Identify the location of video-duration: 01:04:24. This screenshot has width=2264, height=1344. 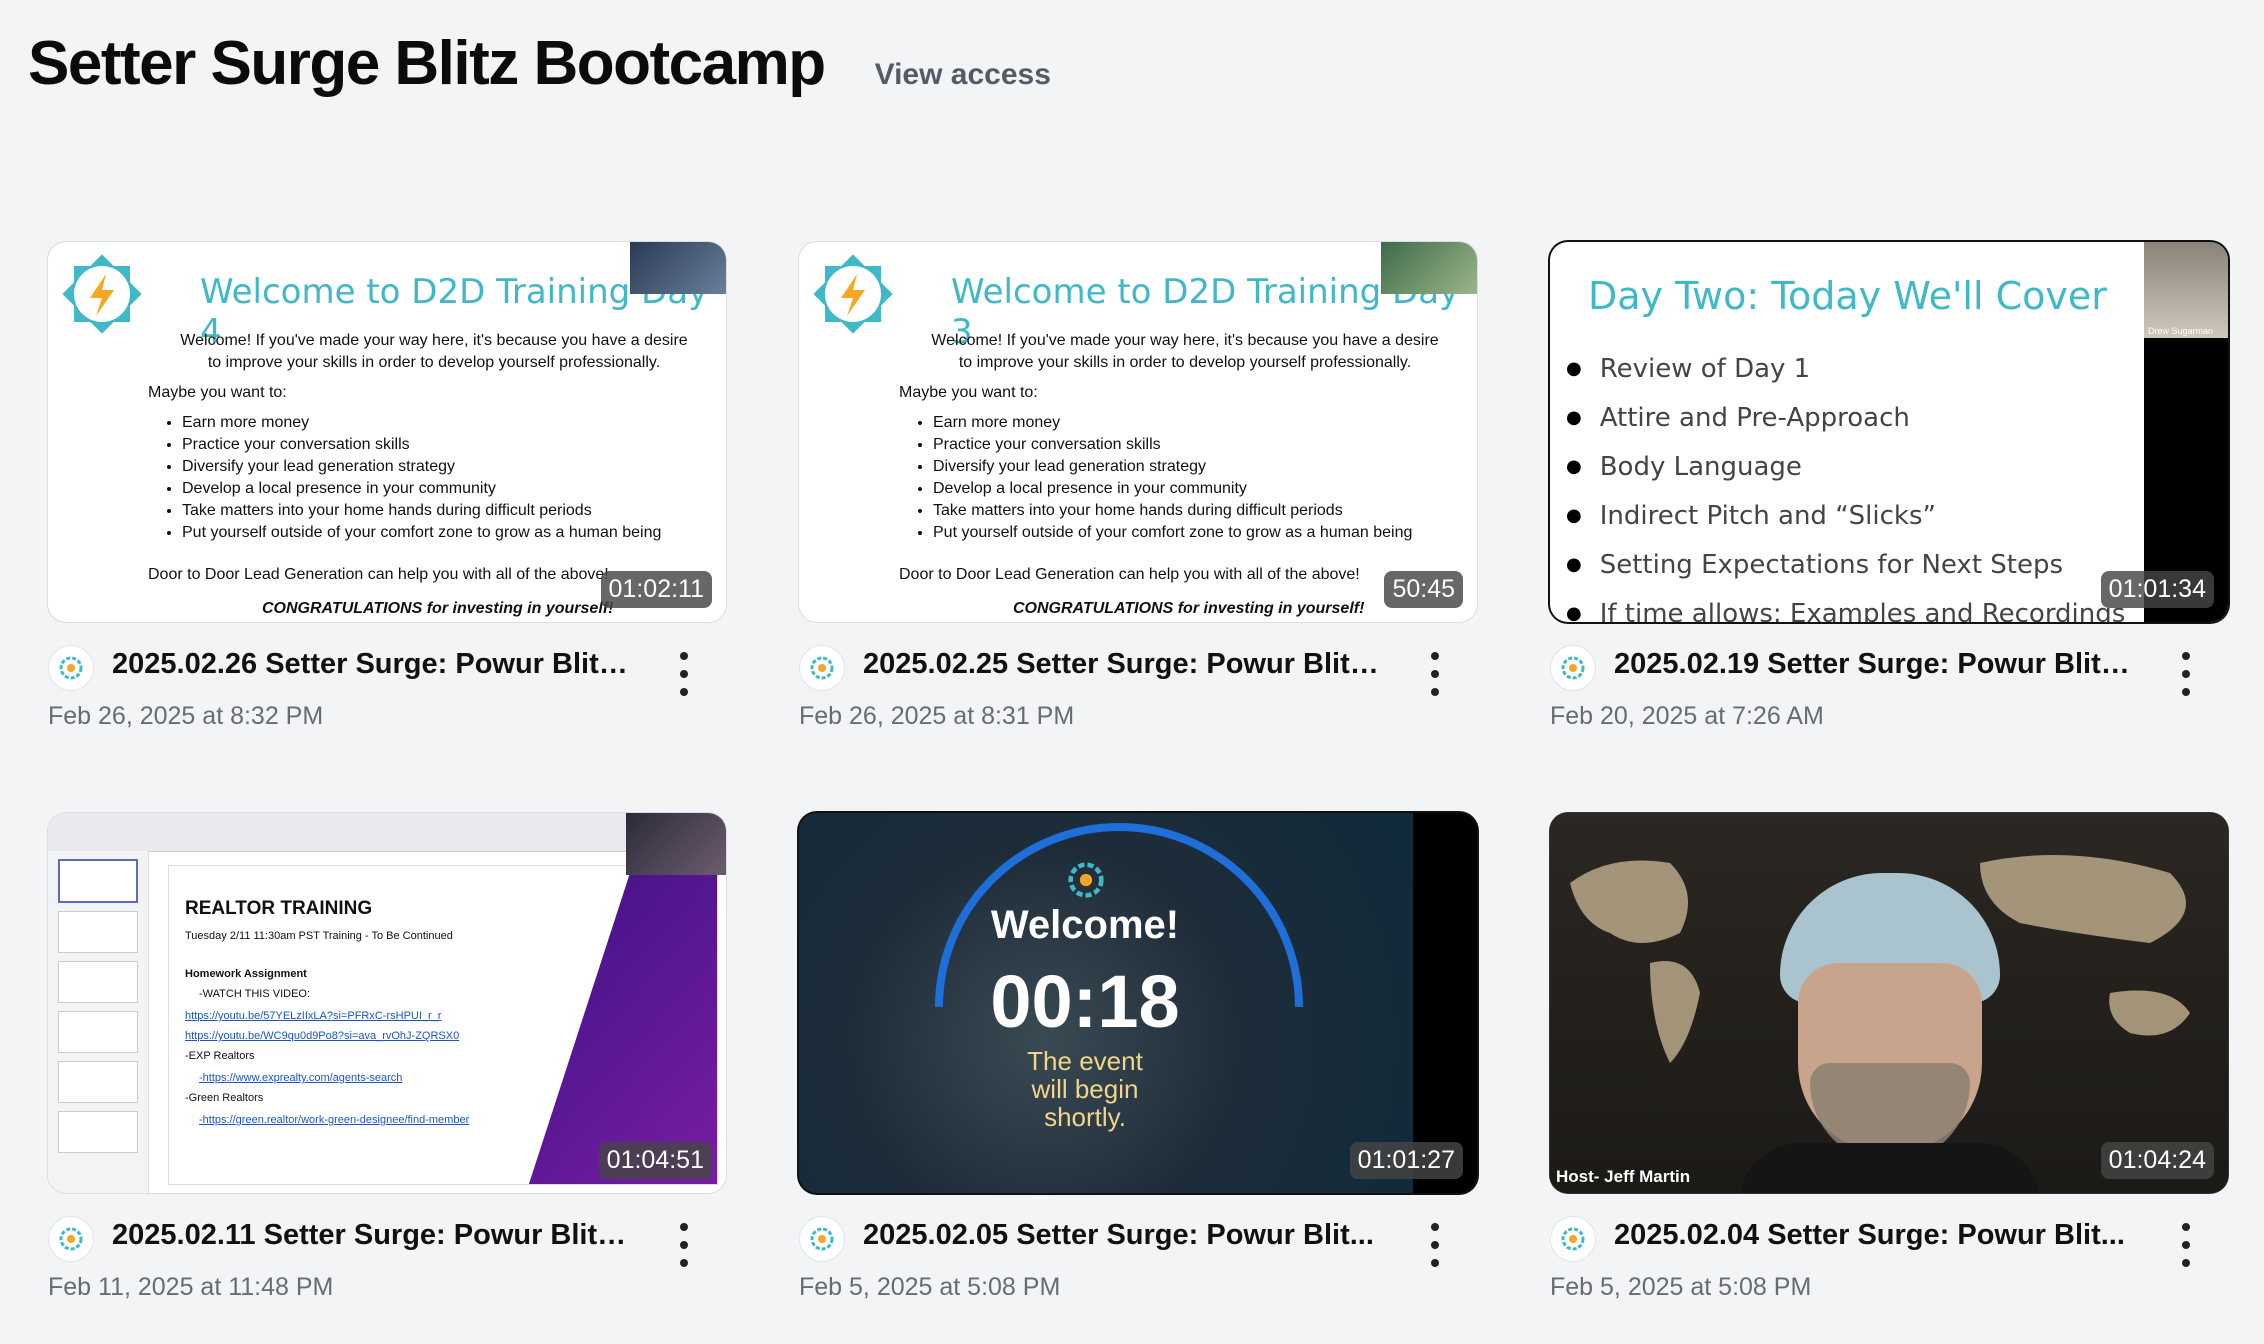
(2157, 1160).